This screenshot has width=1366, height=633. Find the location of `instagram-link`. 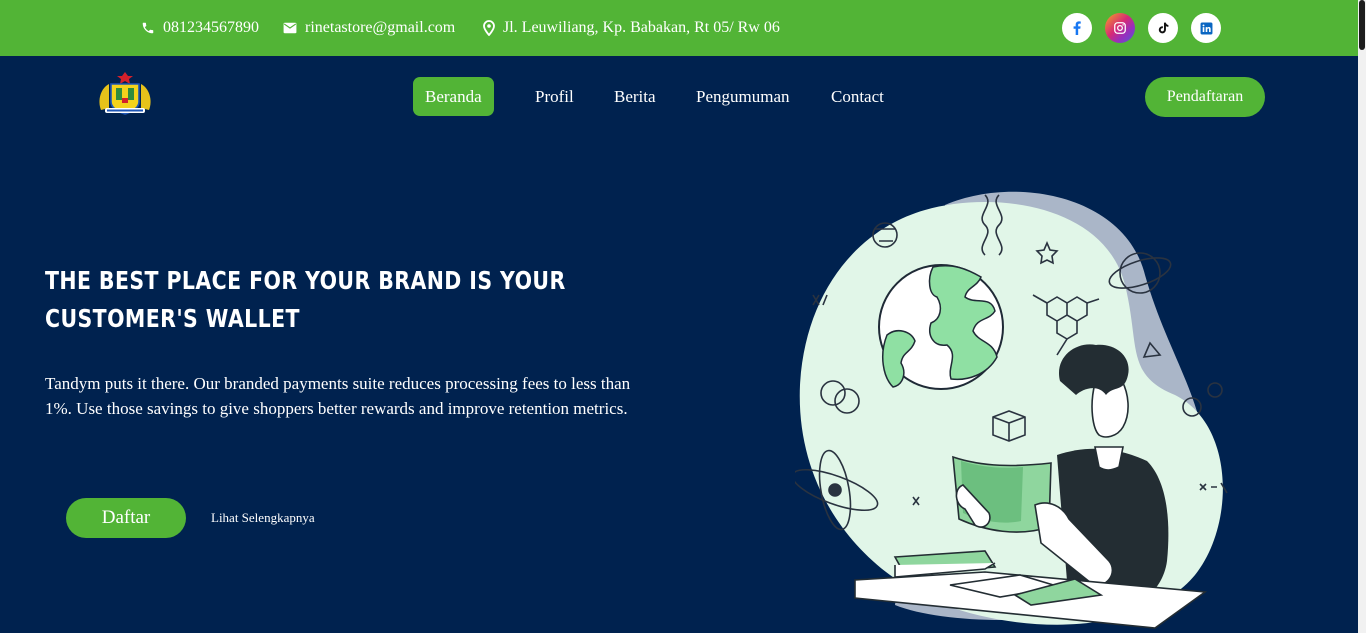

instagram-link is located at coordinates (1120, 28).